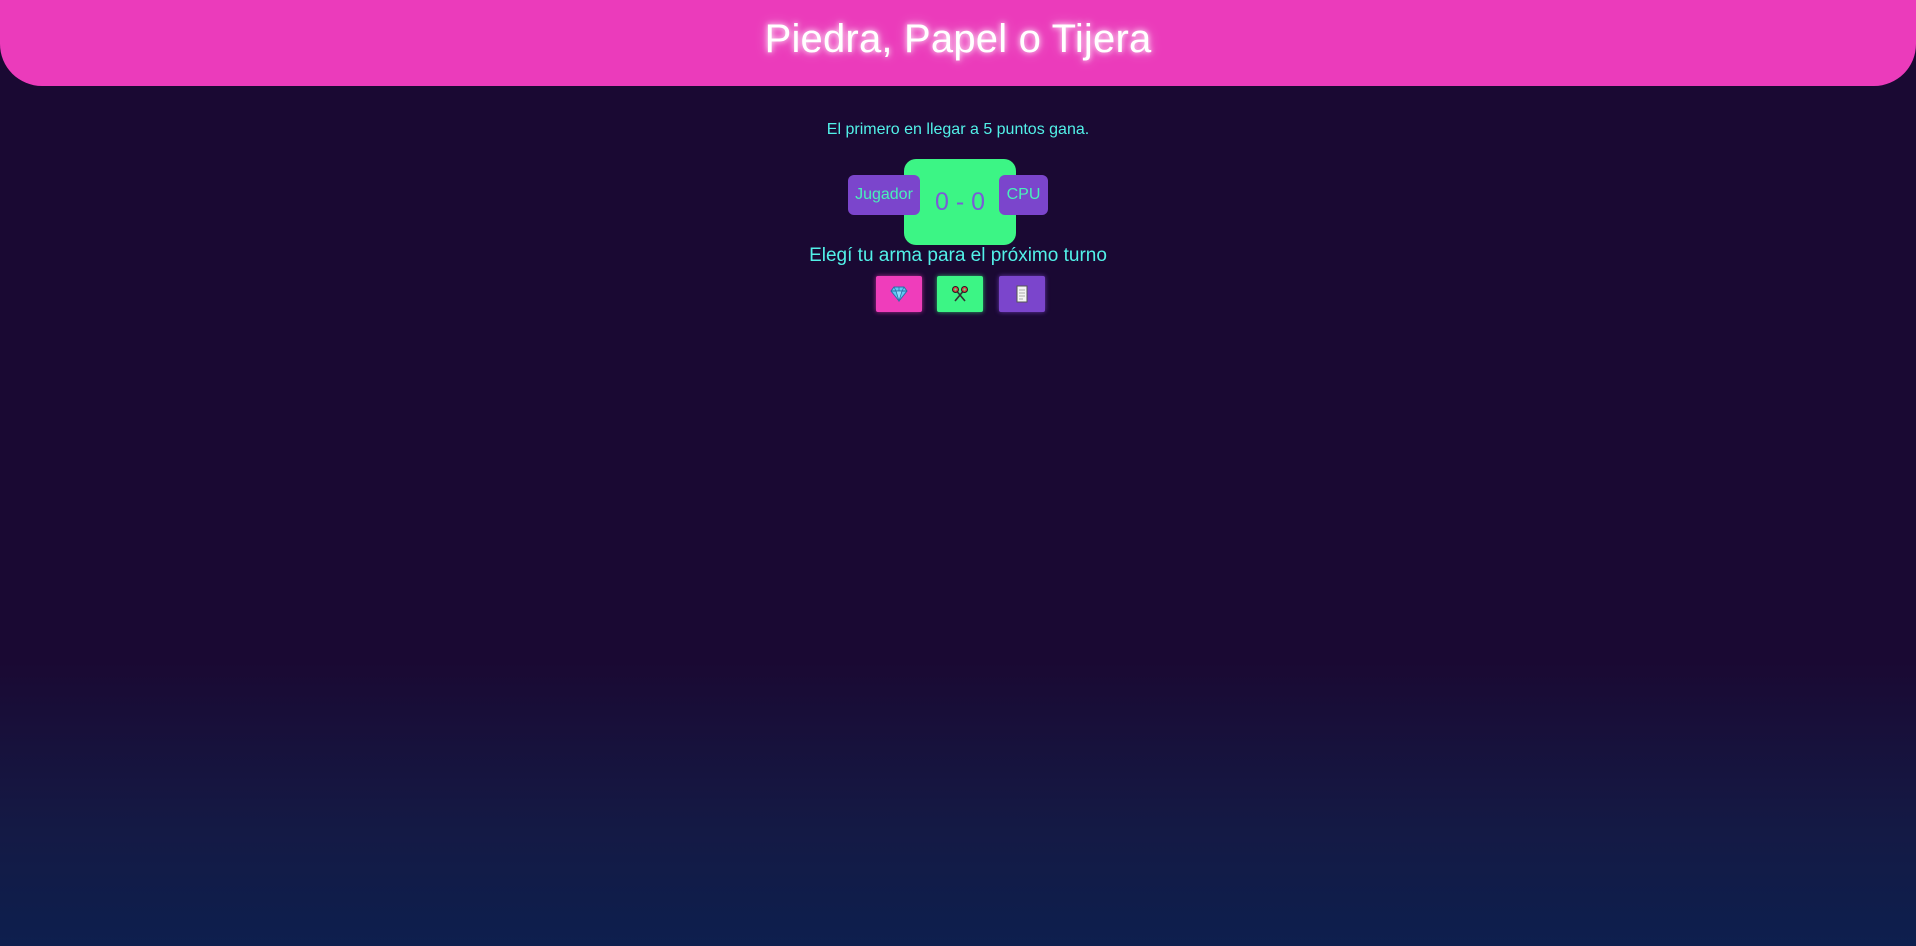 Image resolution: width=1916 pixels, height=946 pixels. Describe the element at coordinates (958, 38) in the screenshot. I see `page-title: Piedra, Papel o Tijera` at that location.